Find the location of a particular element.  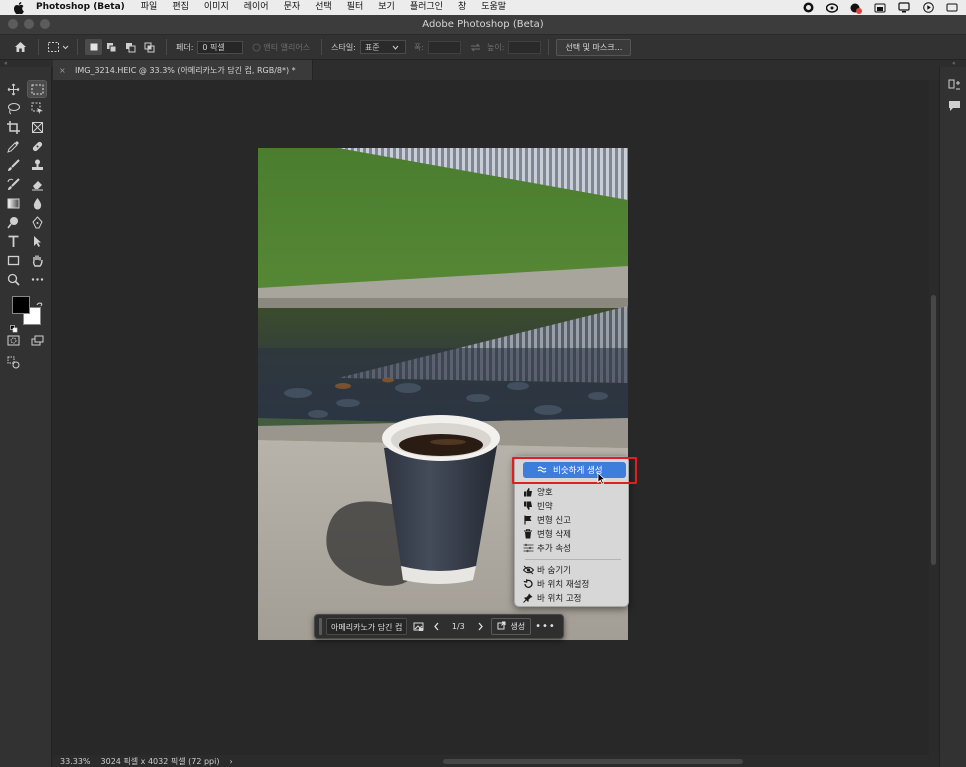

vertical-scrollbar is located at coordinates (933, 417).